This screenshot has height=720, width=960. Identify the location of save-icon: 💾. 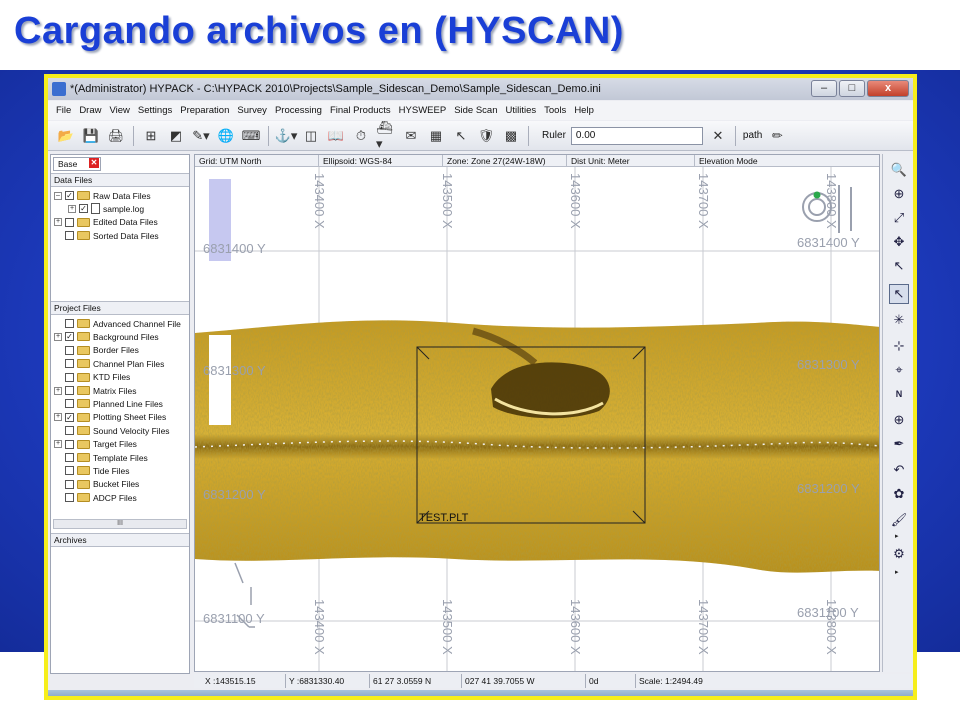
(91, 136).